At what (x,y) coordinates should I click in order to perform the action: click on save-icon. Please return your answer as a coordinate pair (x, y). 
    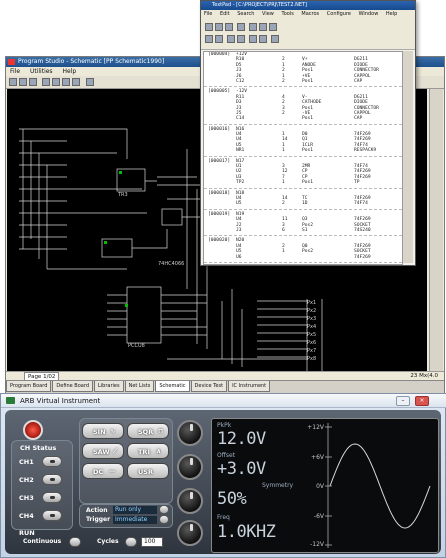
    Looking at the image, I should click on (23, 82).